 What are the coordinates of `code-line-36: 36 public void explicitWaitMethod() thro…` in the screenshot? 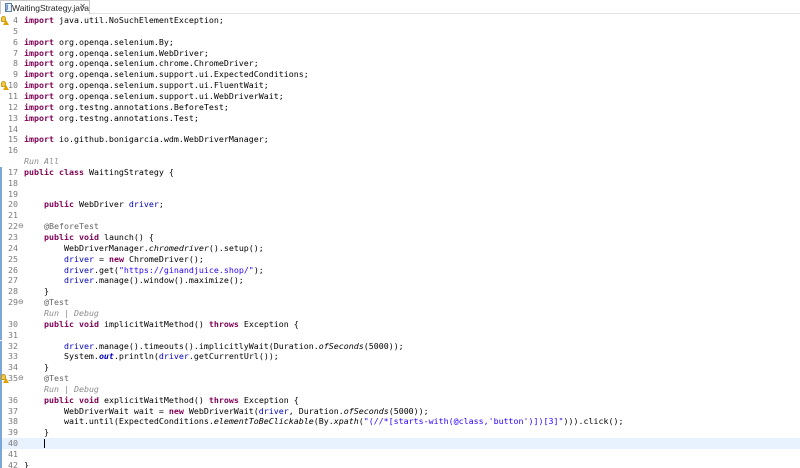 It's located at (400, 400).